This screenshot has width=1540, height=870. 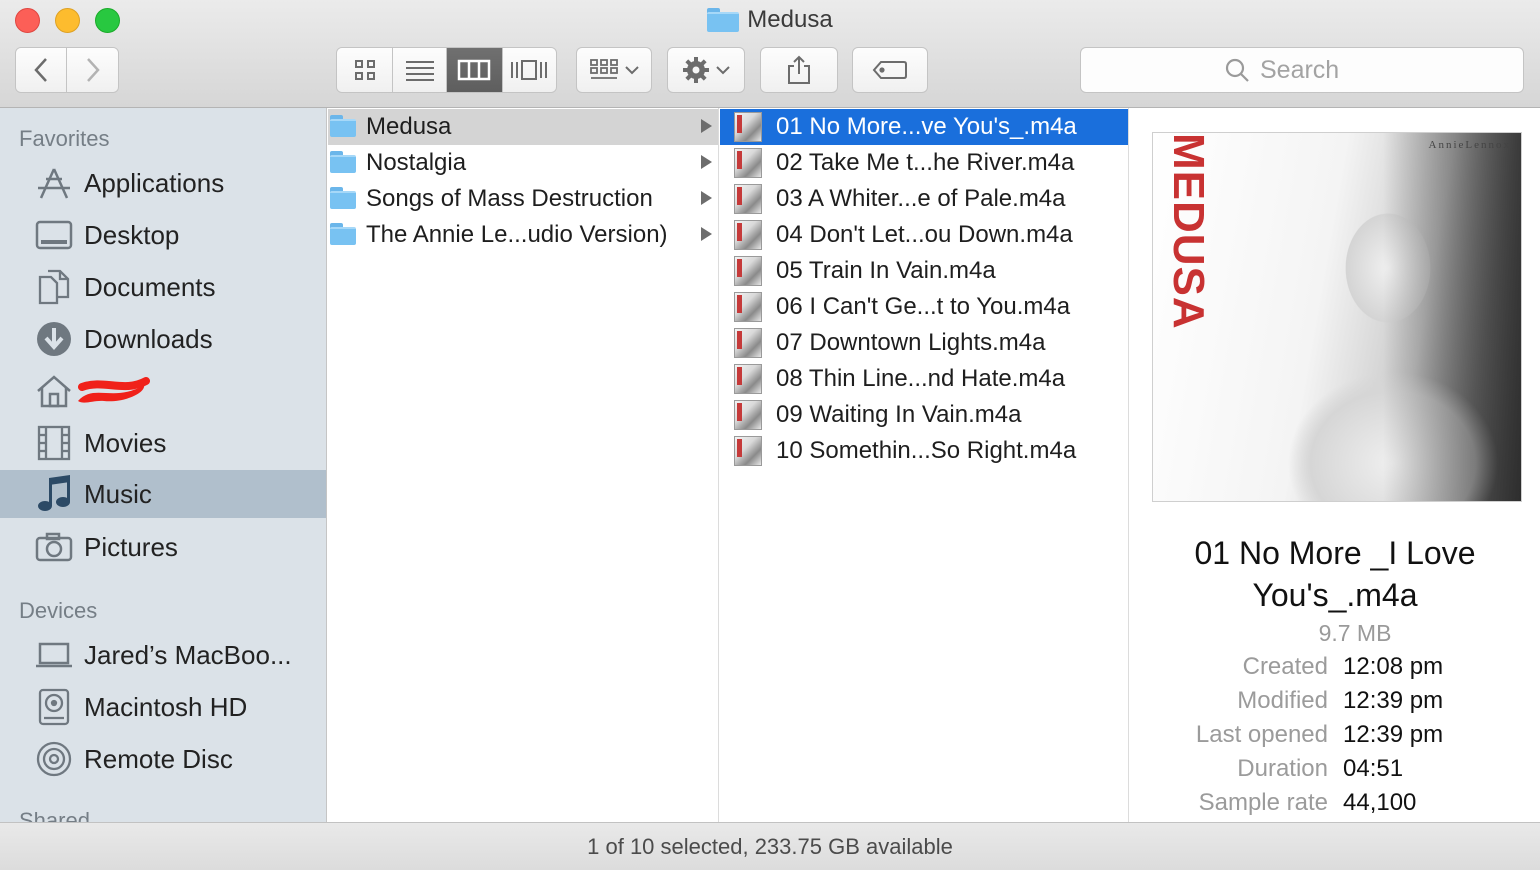 I want to click on chevron-left-icon, so click(x=40, y=70).